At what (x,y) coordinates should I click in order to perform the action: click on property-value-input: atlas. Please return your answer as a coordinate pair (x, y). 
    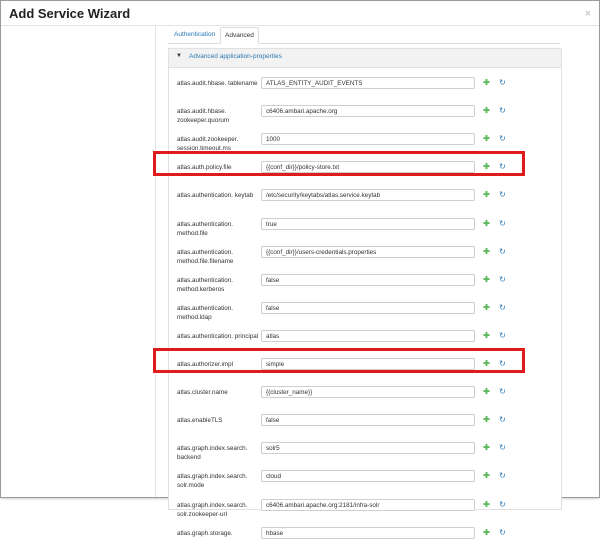
    Looking at the image, I should click on (368, 335).